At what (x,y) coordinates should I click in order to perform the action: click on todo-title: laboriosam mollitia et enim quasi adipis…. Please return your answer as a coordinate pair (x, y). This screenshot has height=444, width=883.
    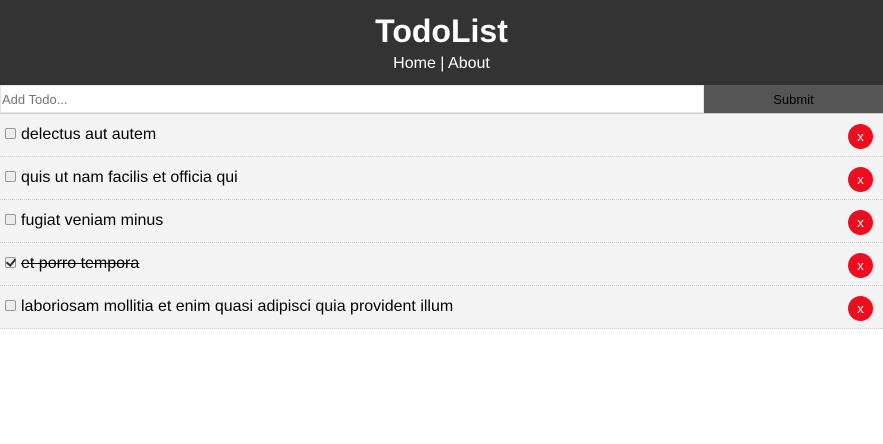
    Looking at the image, I should click on (237, 306).